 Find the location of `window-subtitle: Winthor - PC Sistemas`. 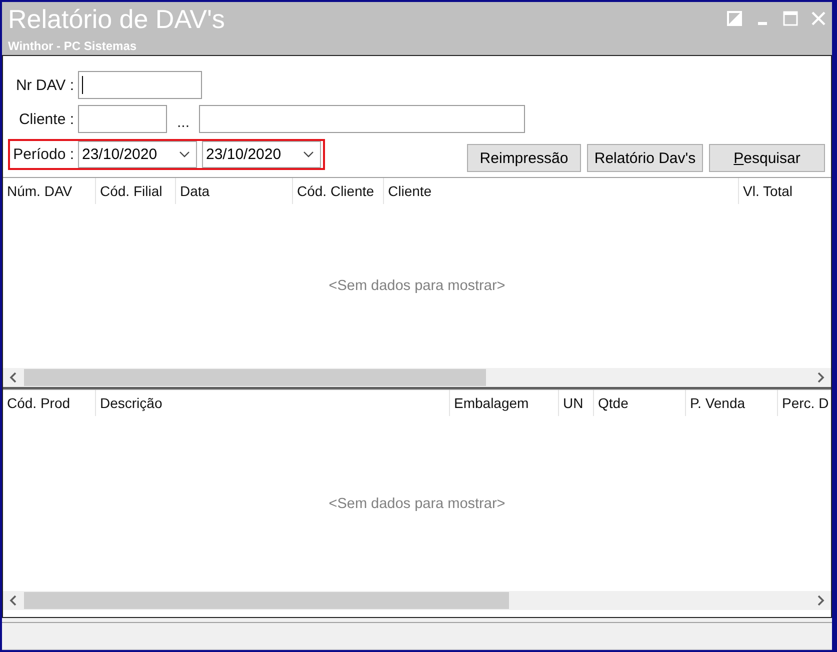

window-subtitle: Winthor - PC Sistemas is located at coordinates (72, 46).